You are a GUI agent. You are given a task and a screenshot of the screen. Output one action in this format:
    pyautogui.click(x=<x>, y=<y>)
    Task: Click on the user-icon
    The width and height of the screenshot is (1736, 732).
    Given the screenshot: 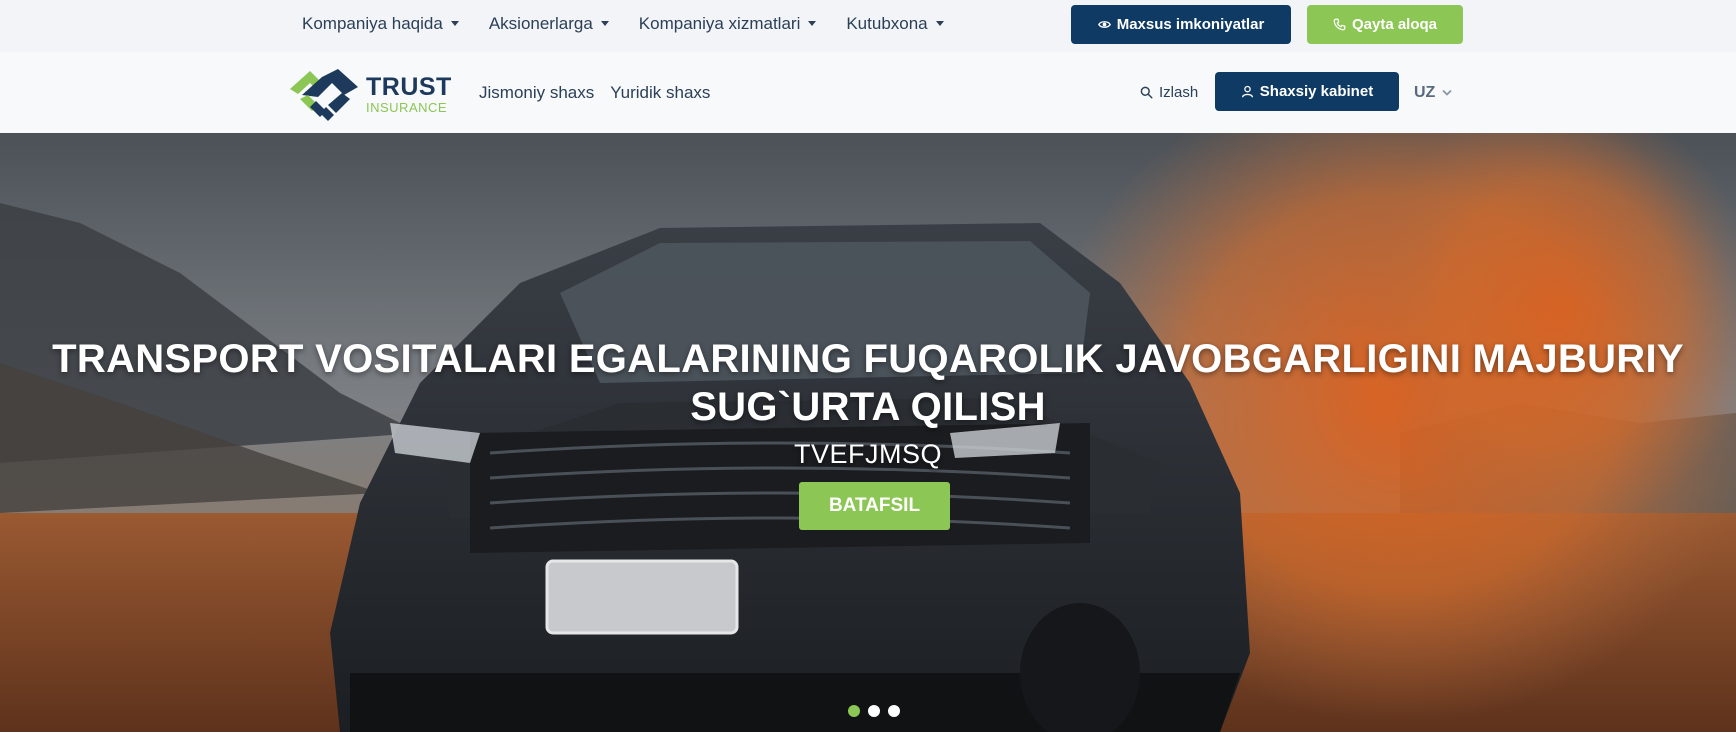 What is the action you would take?
    pyautogui.click(x=1247, y=91)
    